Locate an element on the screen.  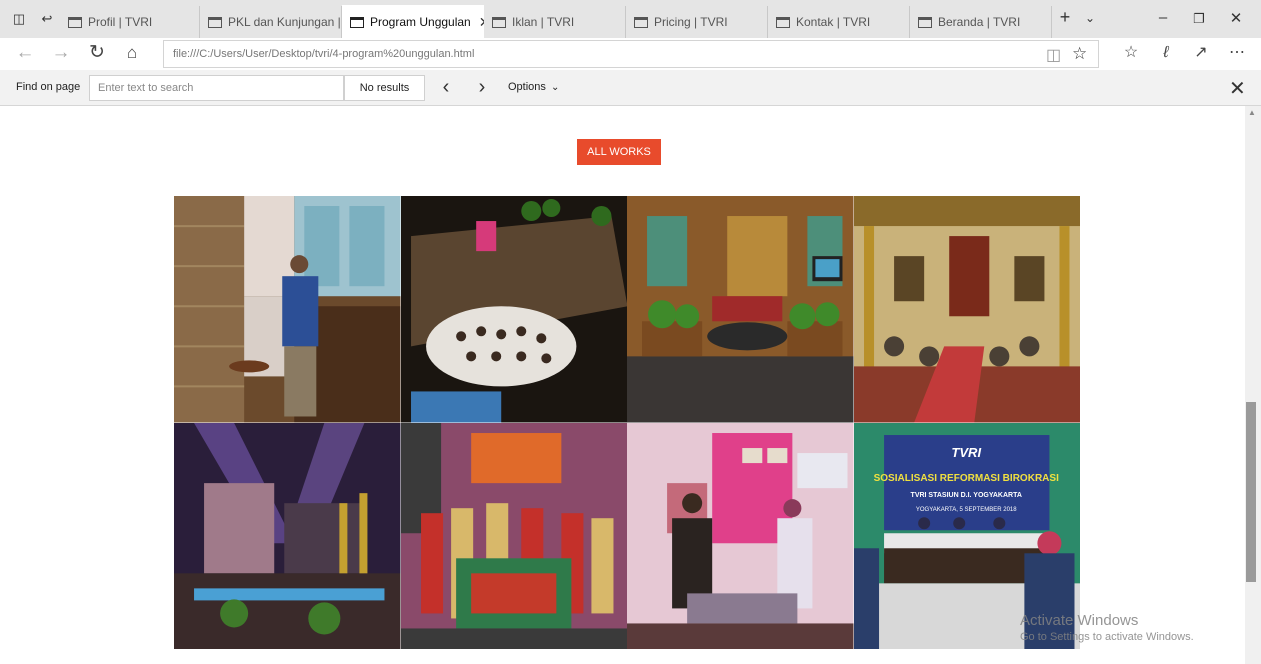
pen-notes-icon: ℓ is located at coordinates (1166, 54).